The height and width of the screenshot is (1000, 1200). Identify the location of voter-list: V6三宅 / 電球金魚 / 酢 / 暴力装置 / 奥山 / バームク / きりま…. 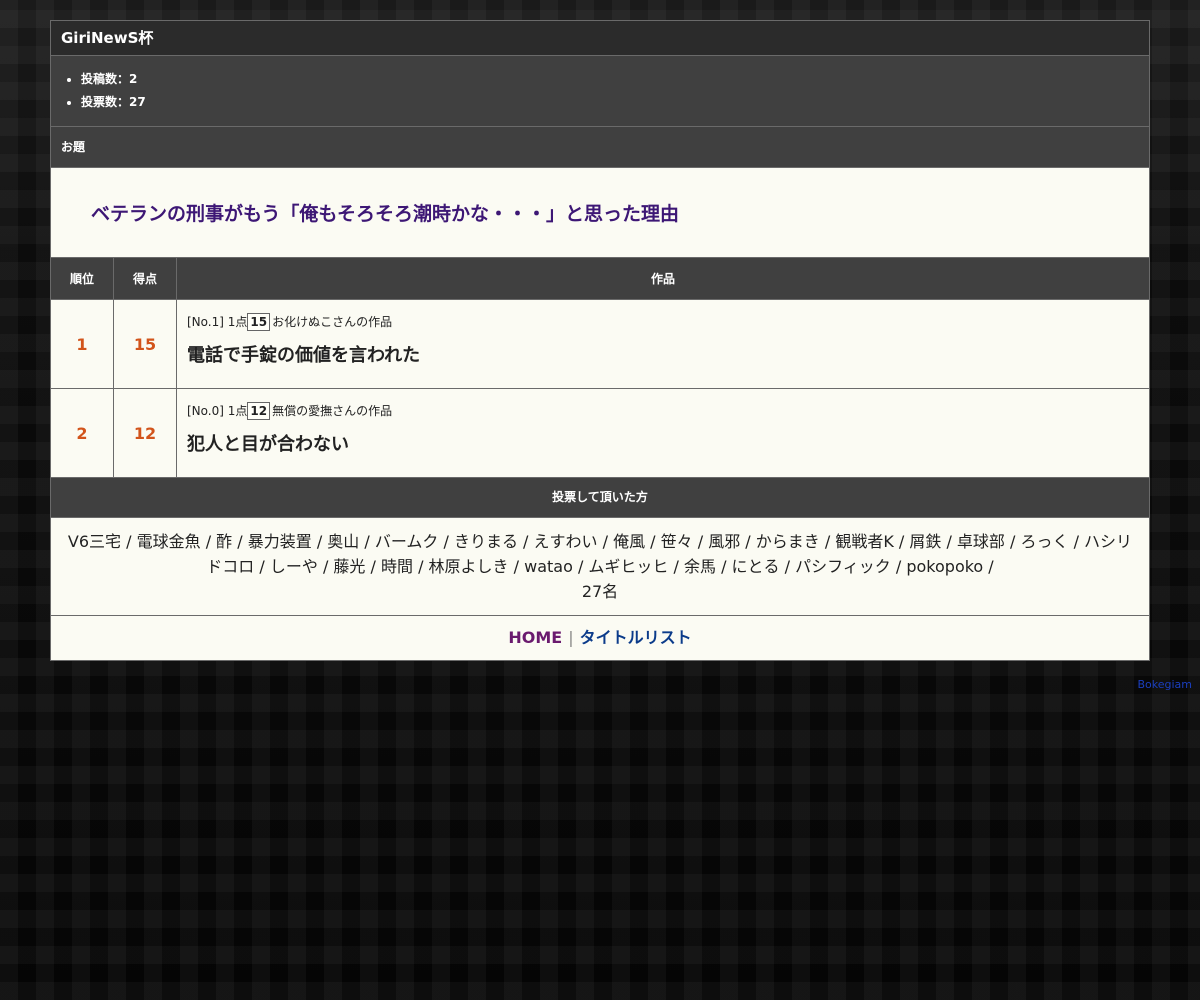
(600, 554).